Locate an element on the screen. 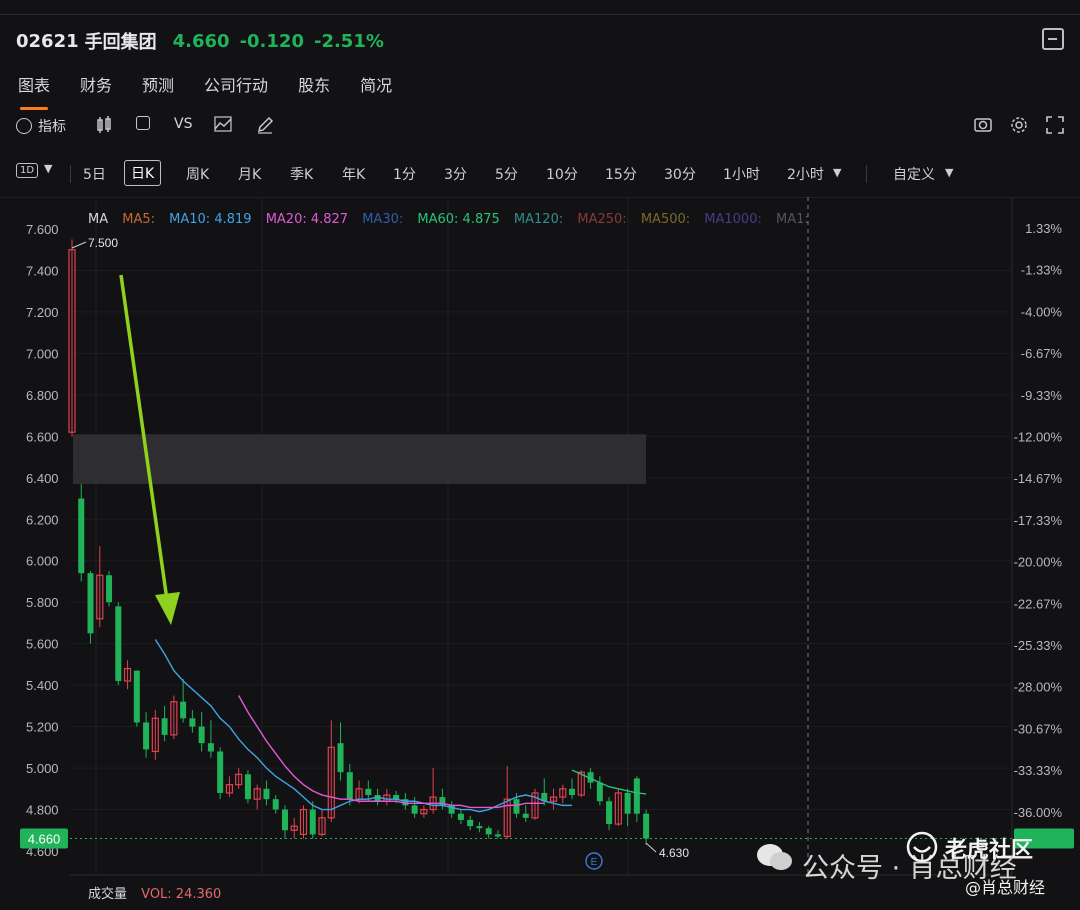 This screenshot has height=910, width=1080. tab-chart: 图表 is located at coordinates (34, 91).